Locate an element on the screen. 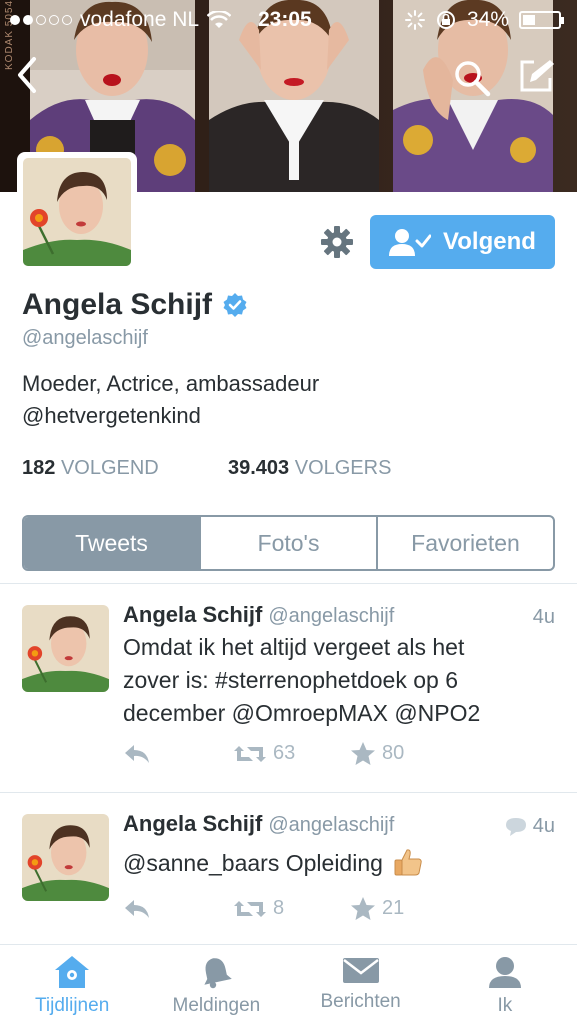 The height and width of the screenshot is (1024, 577). profile-stats: 182 VOLGEND 39.403 VOLGERS is located at coordinates (206, 468).